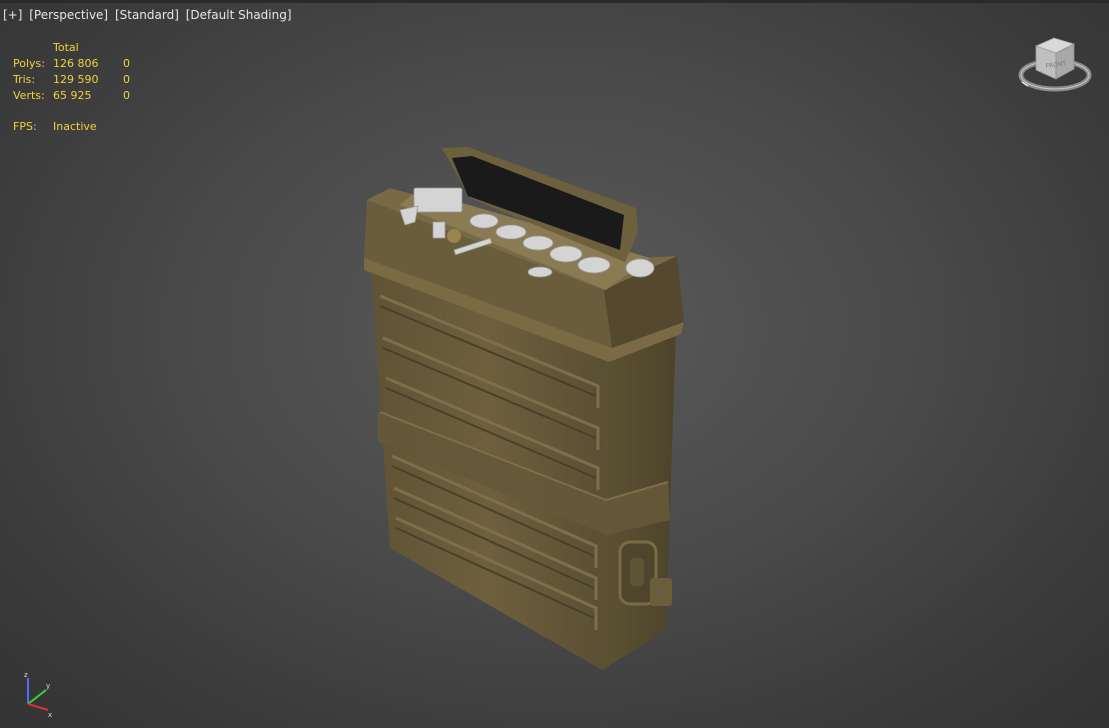  What do you see at coordinates (454, 236) in the screenshot?
I see `brass-knob` at bounding box center [454, 236].